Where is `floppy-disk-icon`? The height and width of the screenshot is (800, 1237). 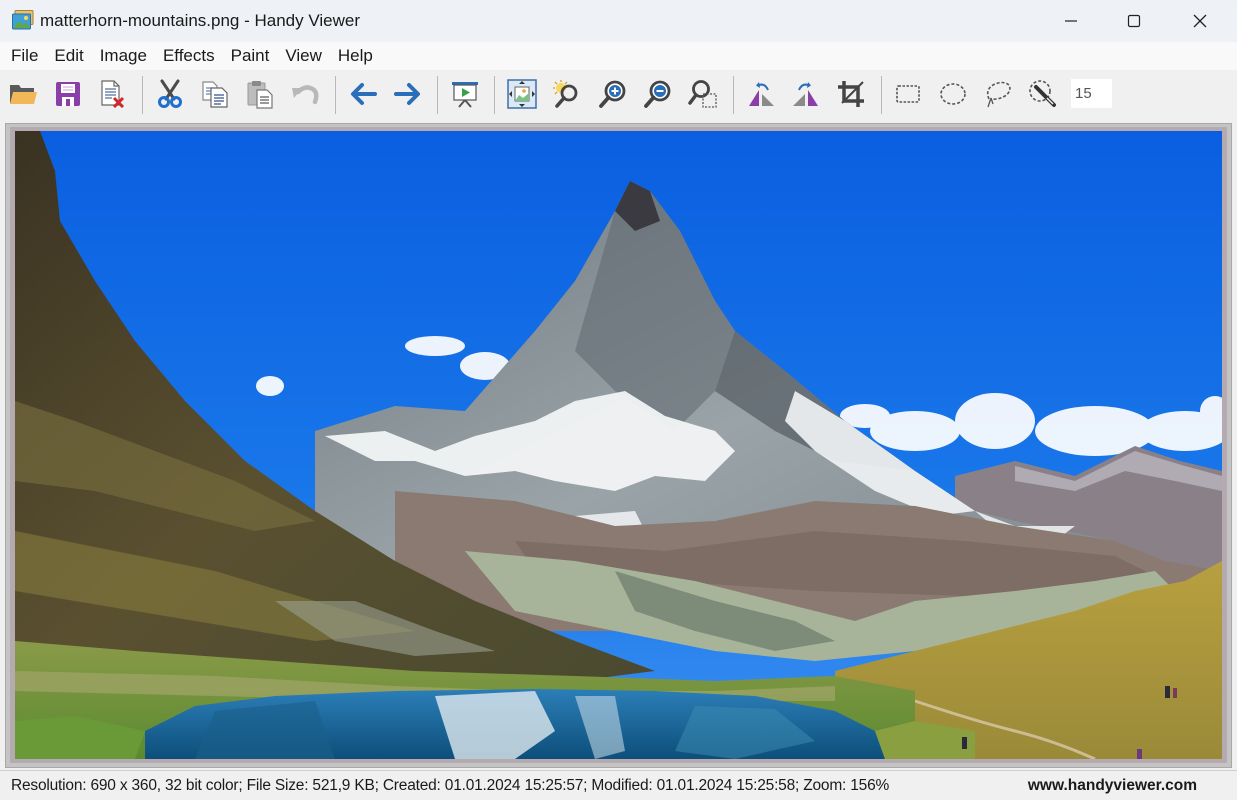 floppy-disk-icon is located at coordinates (68, 94).